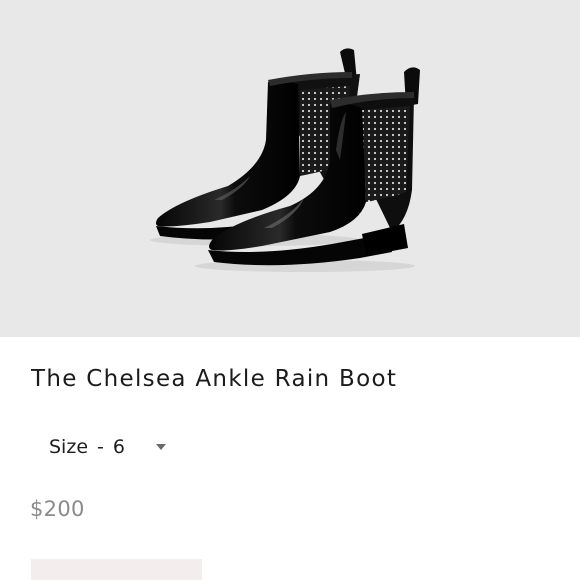 Image resolution: width=580 pixels, height=580 pixels. Describe the element at coordinates (118, 447) in the screenshot. I see `size-value: 6` at that location.